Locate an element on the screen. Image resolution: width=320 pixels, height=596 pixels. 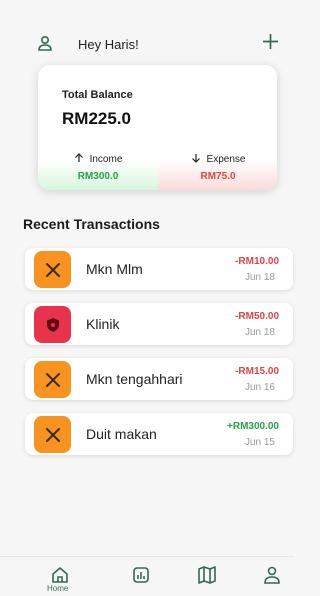
transaction-amount: -RM10.00 is located at coordinates (257, 261).